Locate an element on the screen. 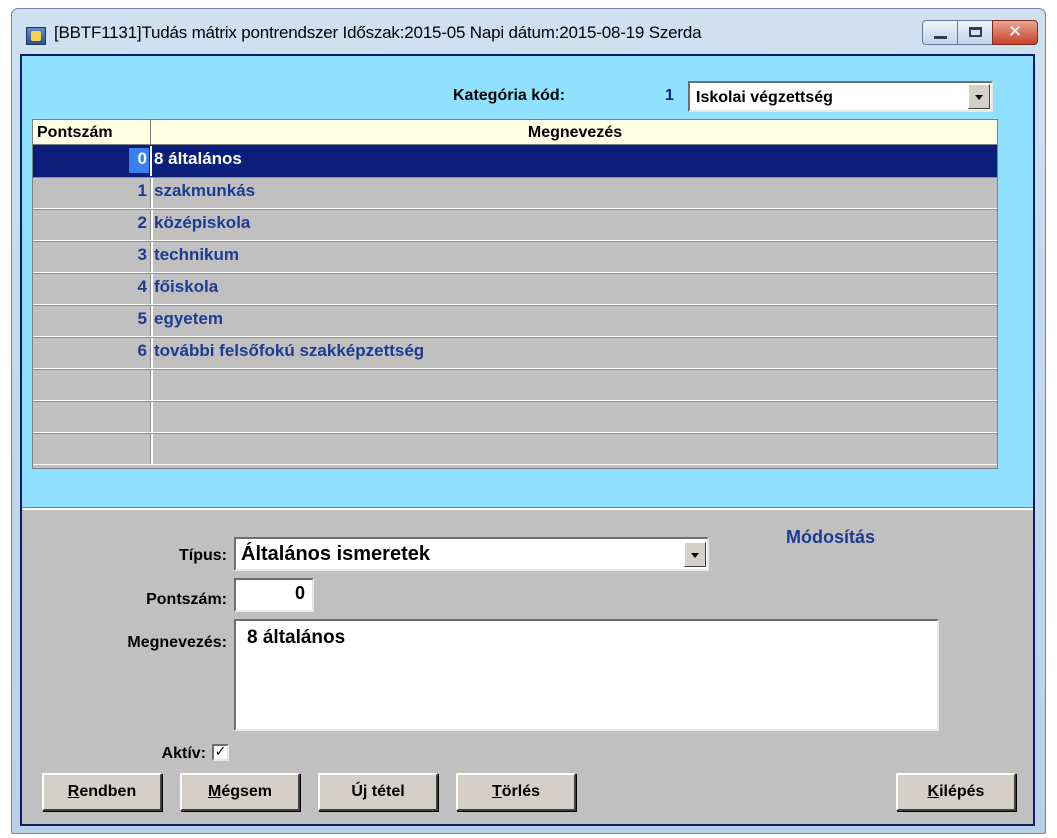  megnevezes-field: 8 általános is located at coordinates (586, 675).